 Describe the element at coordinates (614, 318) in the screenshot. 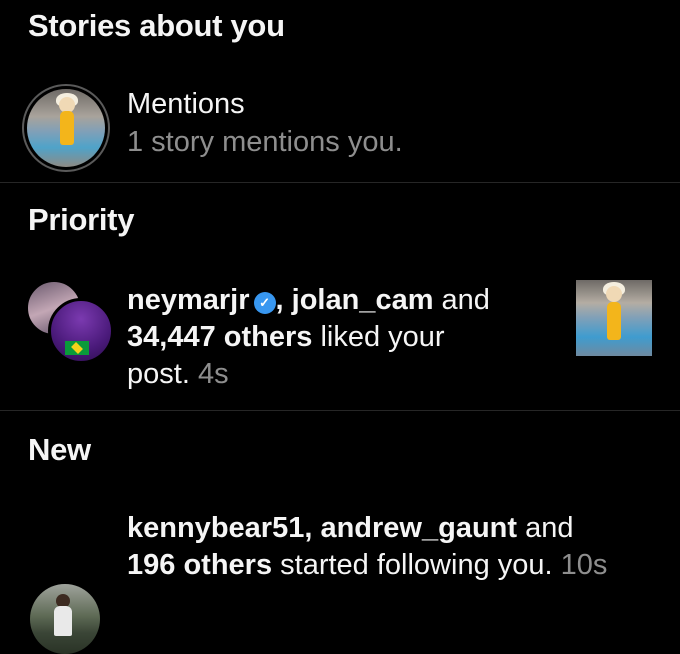

I see `post-thumbnail` at that location.